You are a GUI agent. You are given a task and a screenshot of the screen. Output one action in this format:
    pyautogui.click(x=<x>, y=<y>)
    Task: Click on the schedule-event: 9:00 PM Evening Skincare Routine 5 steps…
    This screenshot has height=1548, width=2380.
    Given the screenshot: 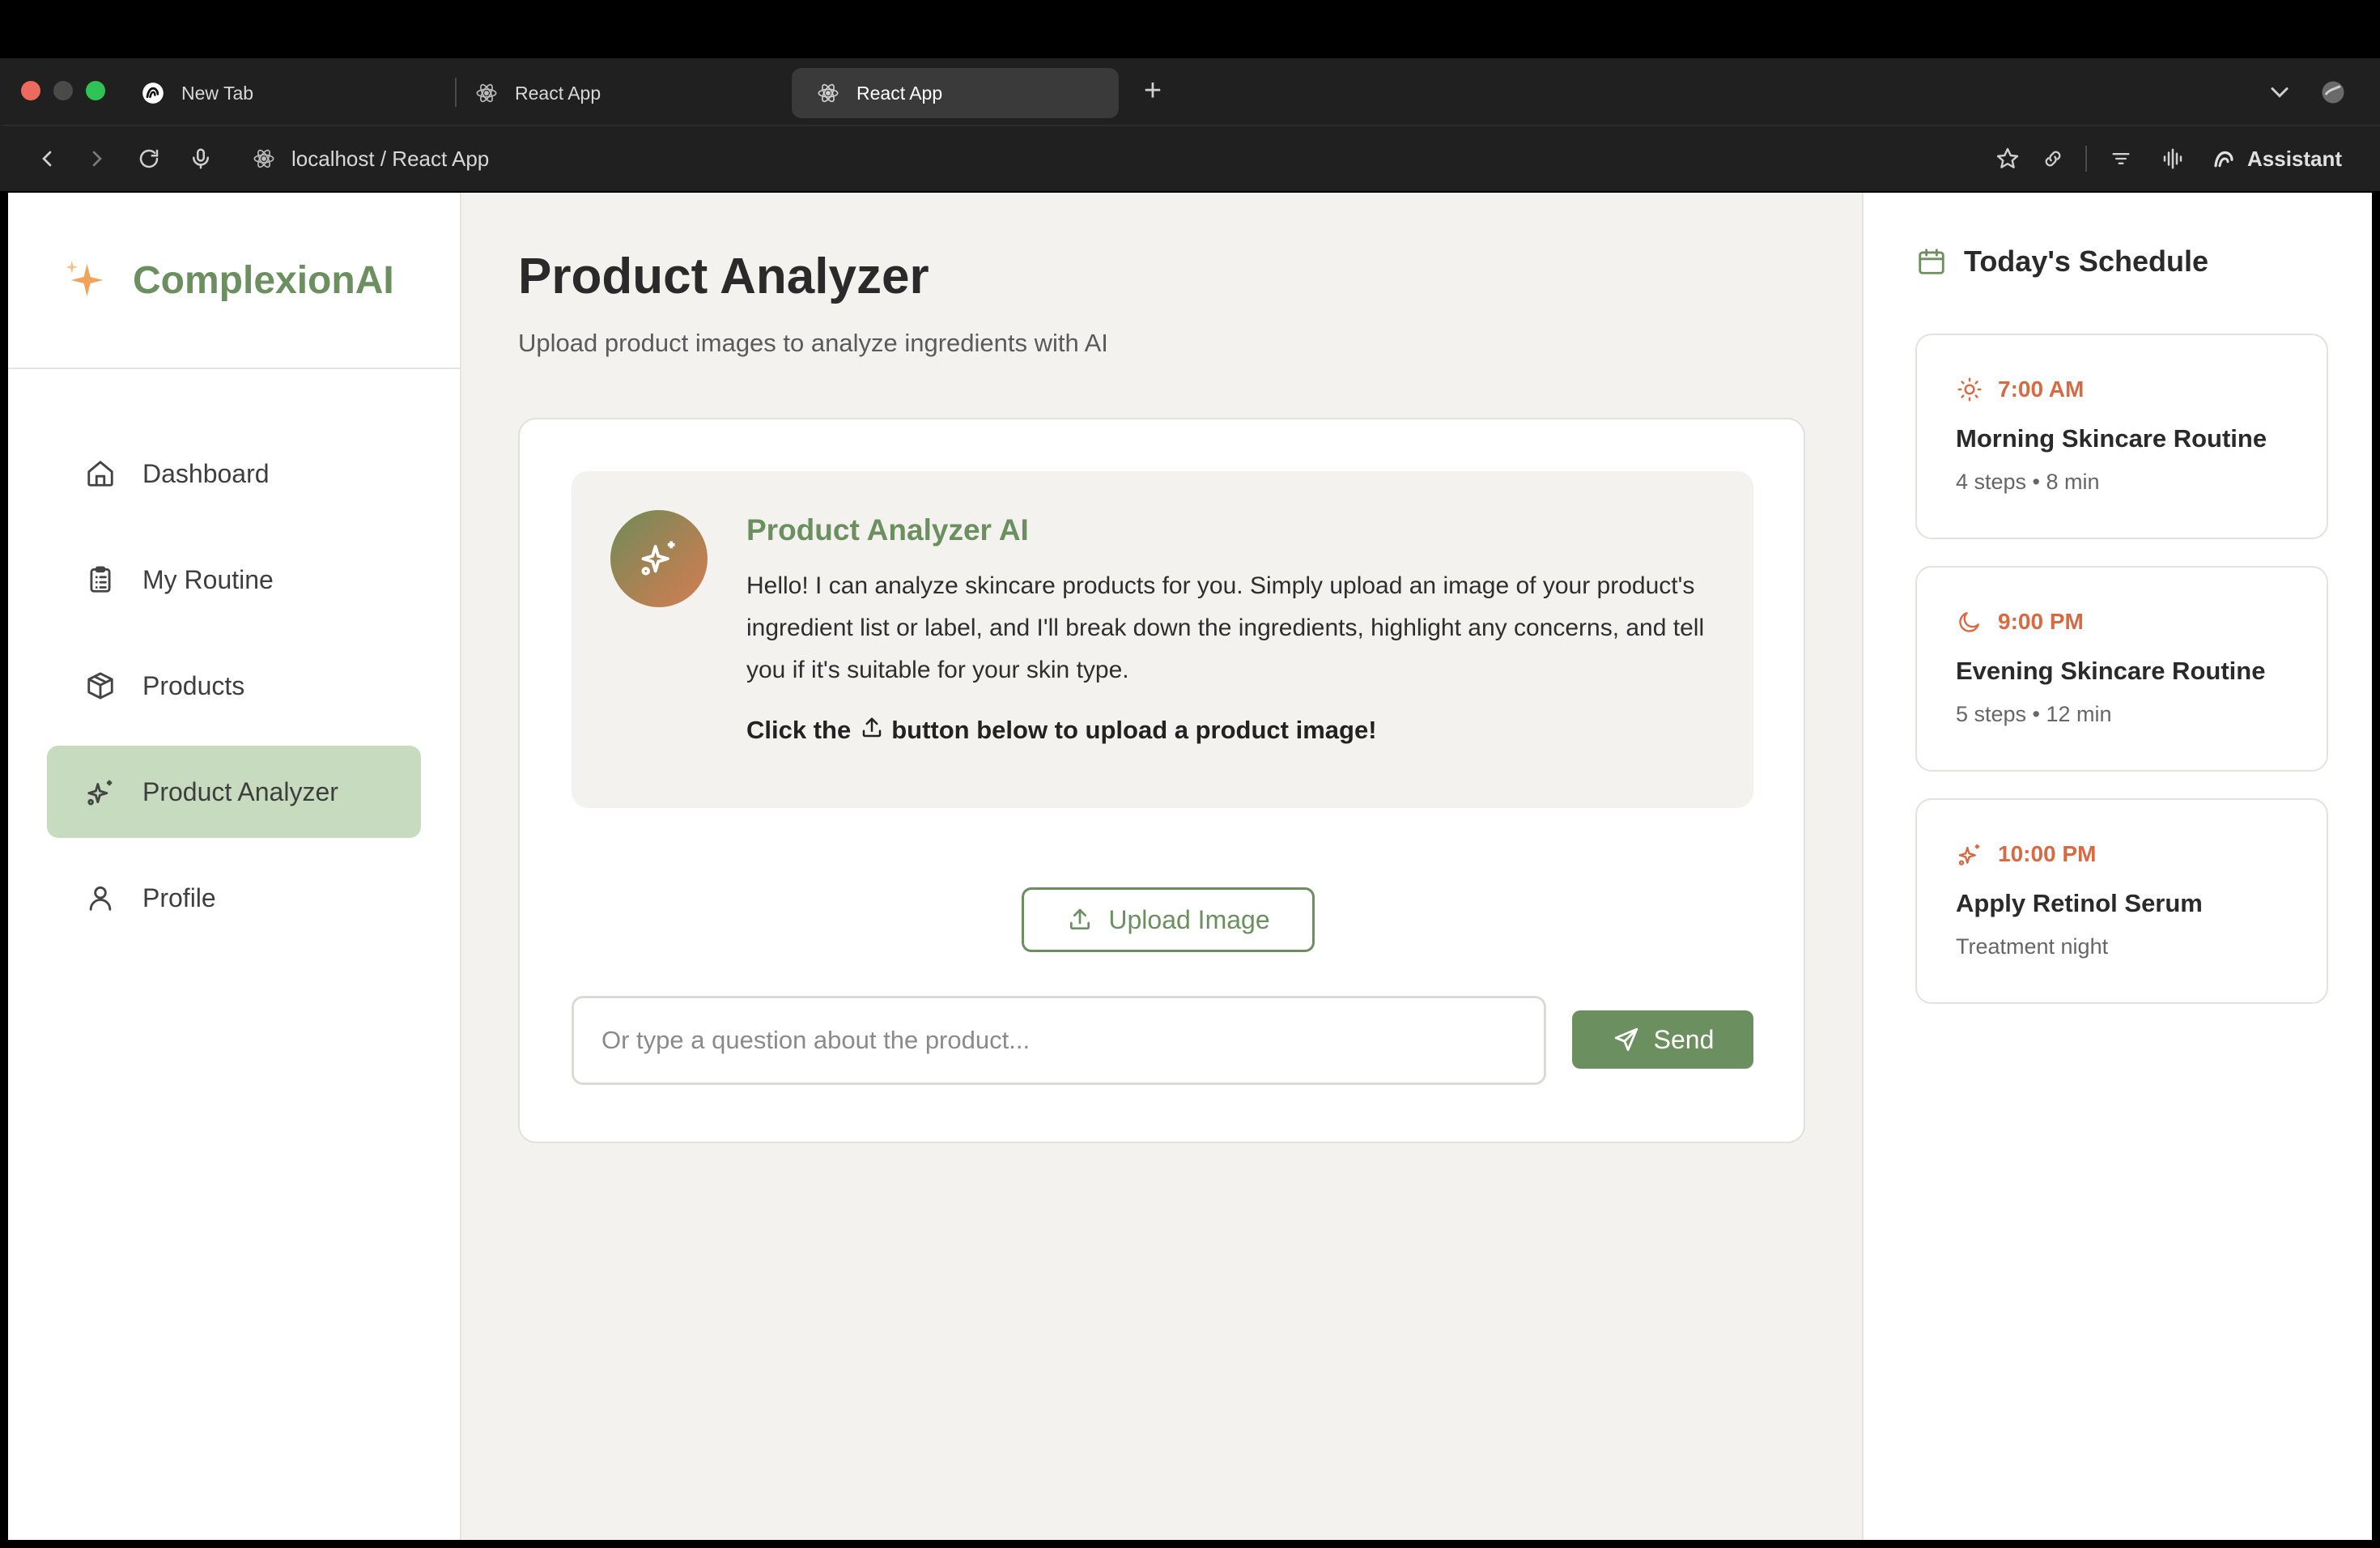 What is the action you would take?
    pyautogui.click(x=2122, y=669)
    